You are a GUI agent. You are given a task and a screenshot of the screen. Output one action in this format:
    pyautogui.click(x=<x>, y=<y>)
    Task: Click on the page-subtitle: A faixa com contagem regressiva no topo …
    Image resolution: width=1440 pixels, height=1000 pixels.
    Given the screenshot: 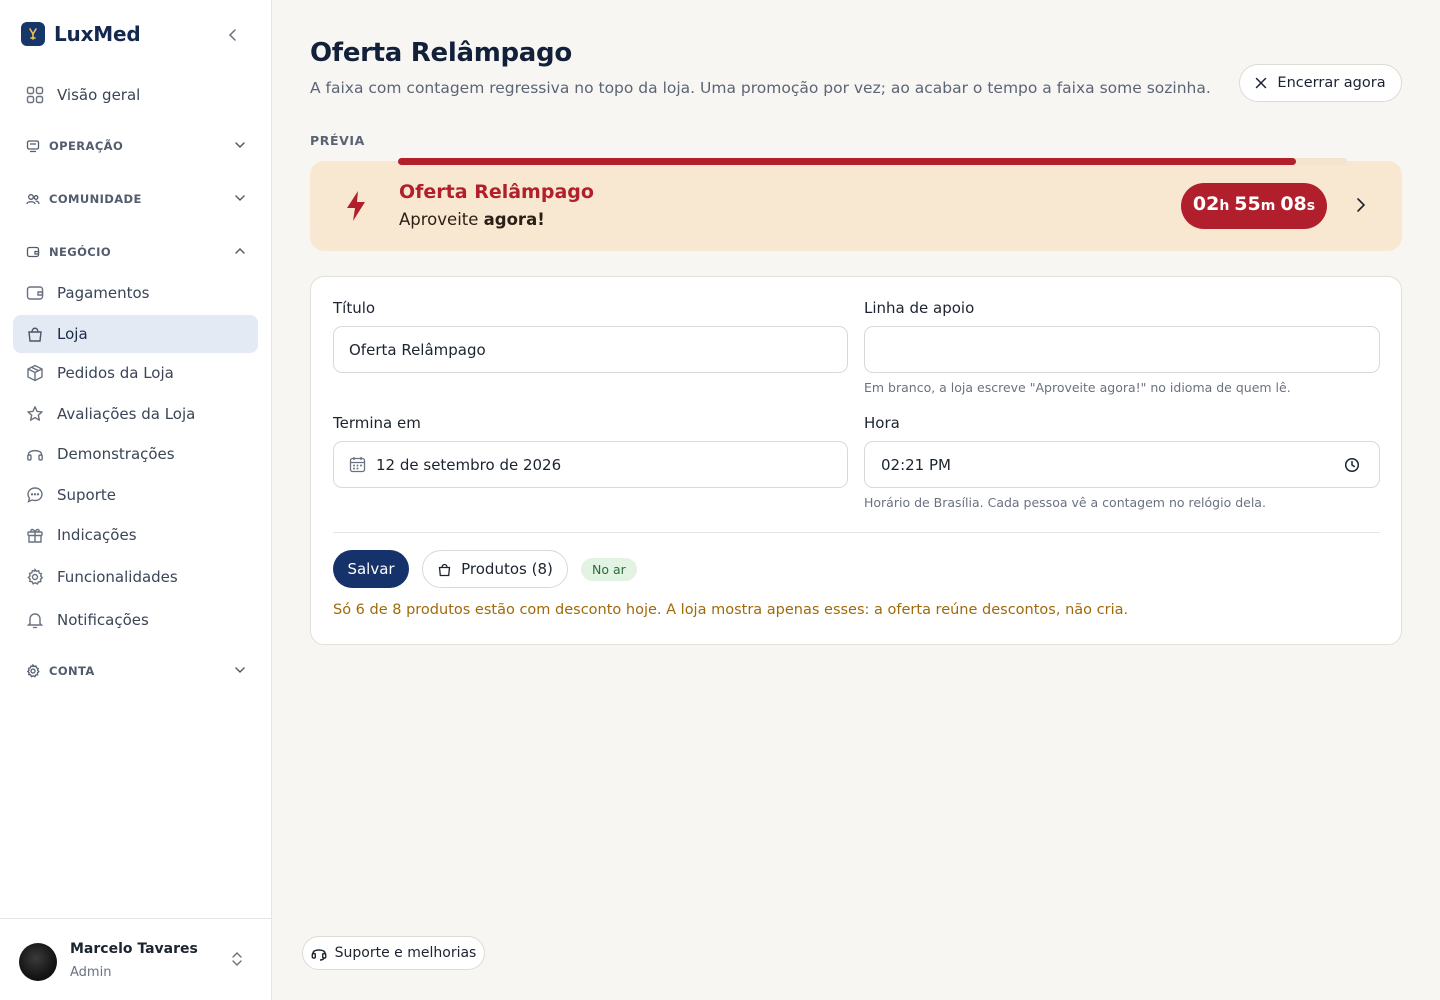 What is the action you would take?
    pyautogui.click(x=760, y=88)
    